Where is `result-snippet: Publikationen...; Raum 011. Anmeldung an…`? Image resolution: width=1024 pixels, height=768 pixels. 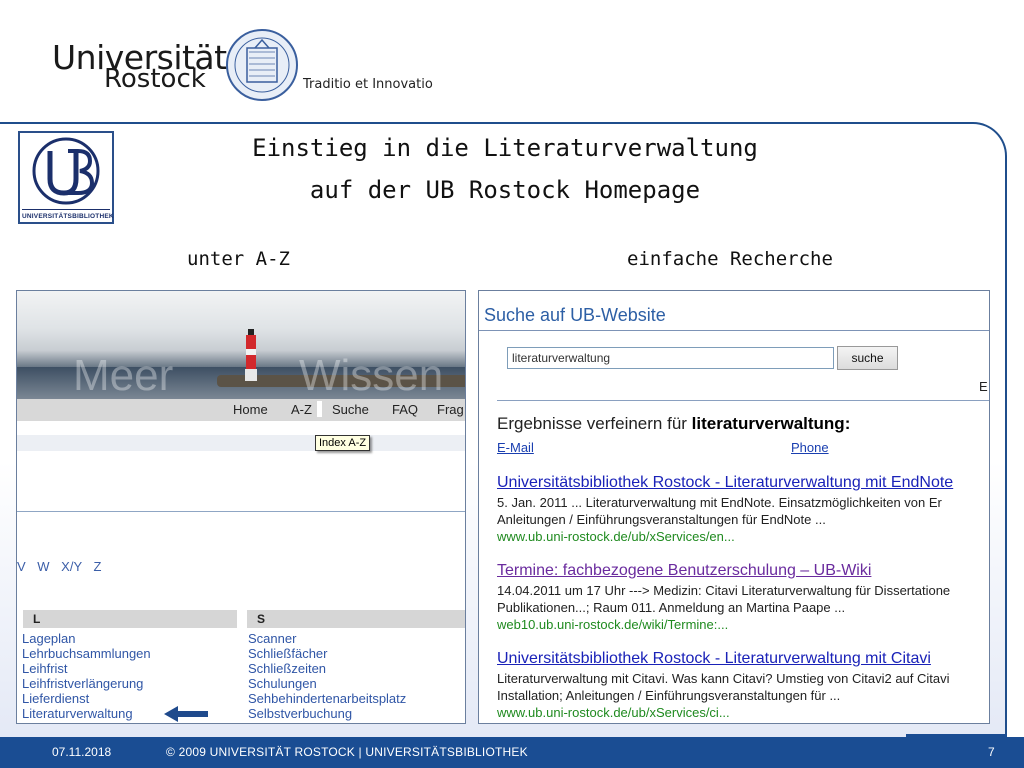
result-snippet: Publikationen...; Raum 011. Anmeldung an… is located at coordinates (671, 607).